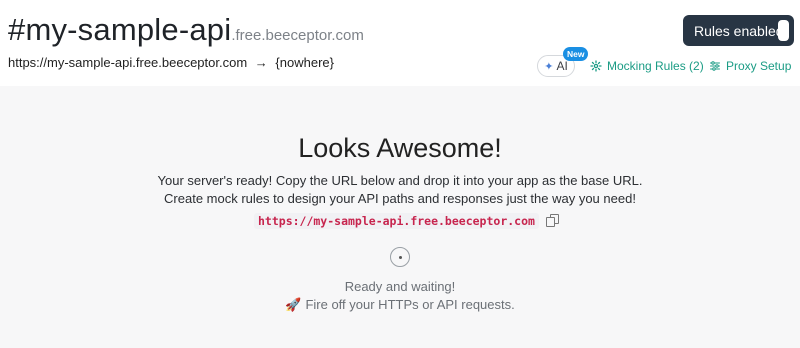 The width and height of the screenshot is (800, 348). I want to click on gear-icon, so click(596, 66).